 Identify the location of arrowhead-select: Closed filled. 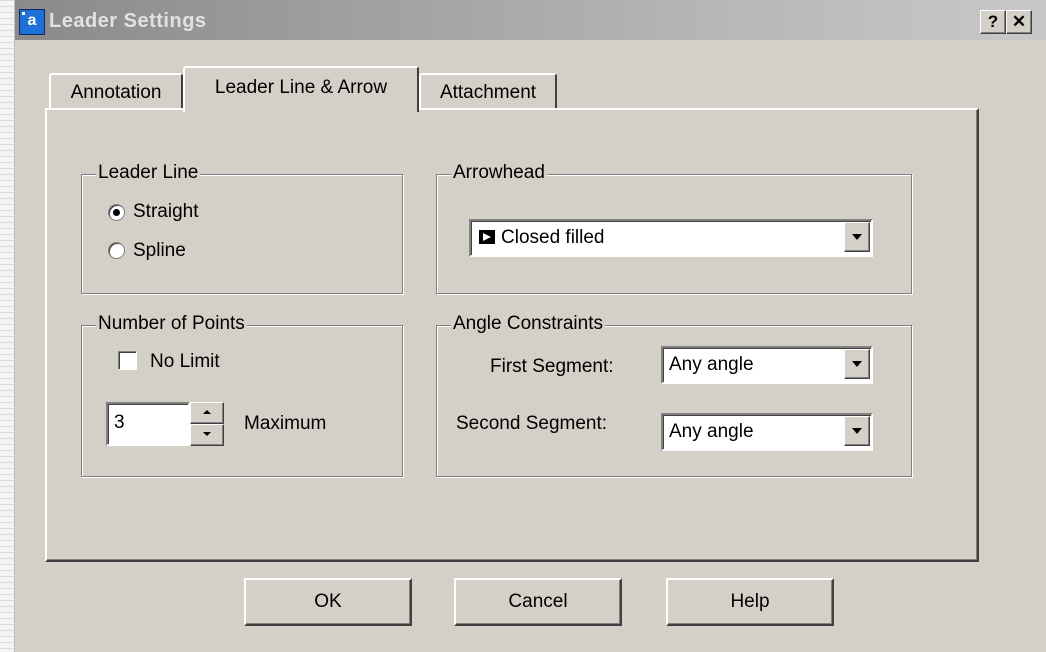
(671, 238).